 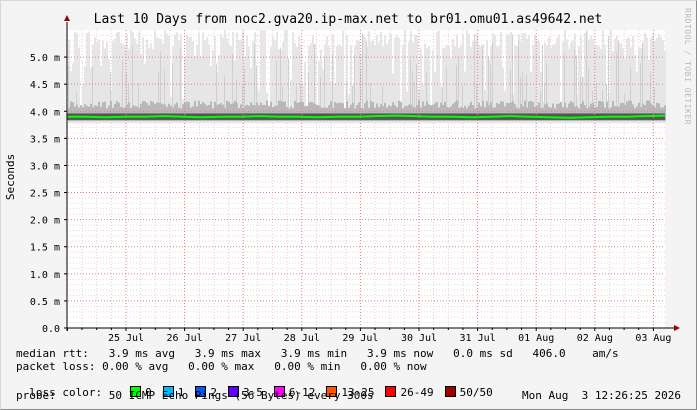 What do you see at coordinates (45, 302) in the screenshot?
I see `y-tick-label: 0.5 m` at bounding box center [45, 302].